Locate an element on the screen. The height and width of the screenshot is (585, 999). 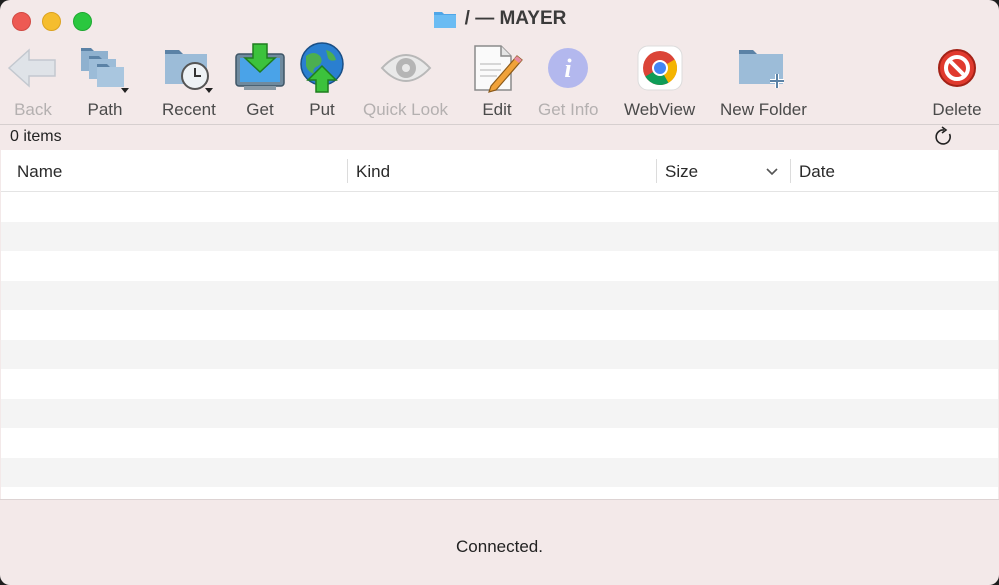
new-folder-label: New Folder is located at coordinates (763, 109).